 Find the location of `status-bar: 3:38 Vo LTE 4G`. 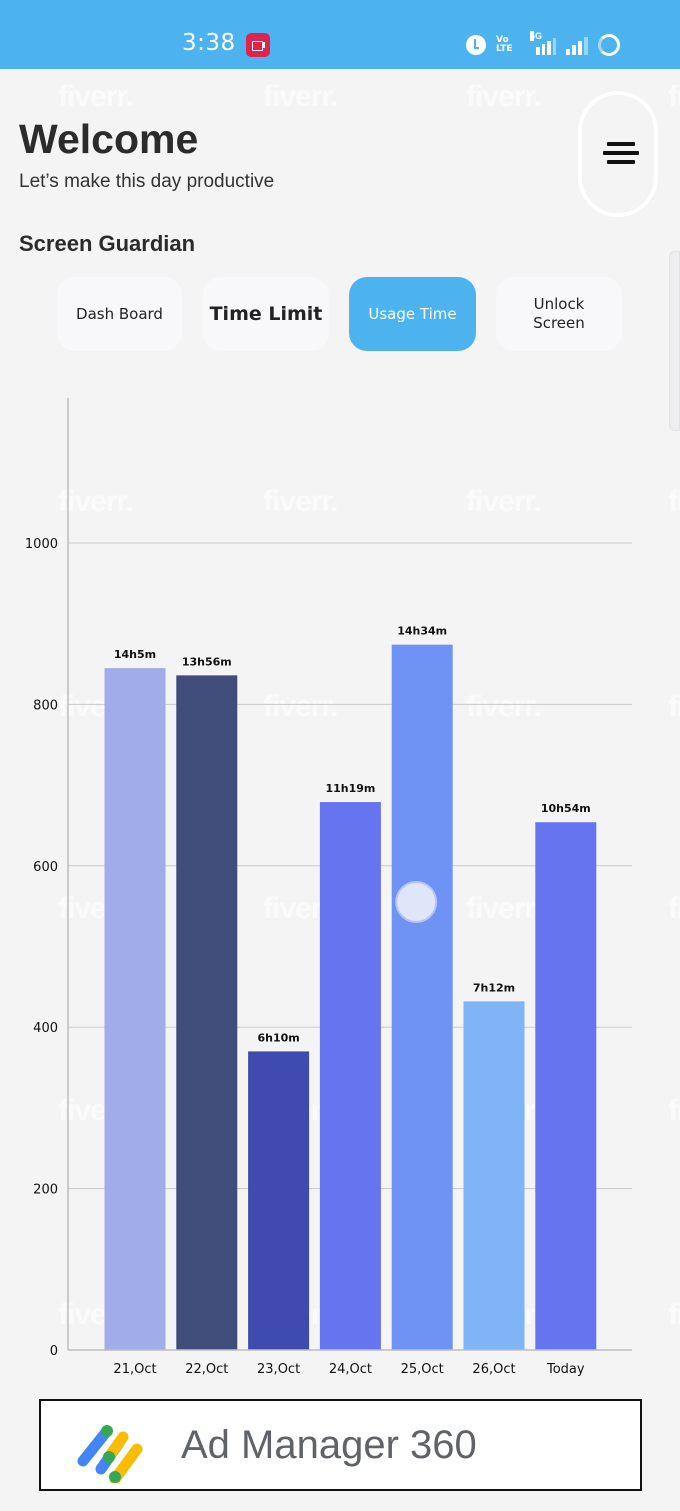

status-bar: 3:38 Vo LTE 4G is located at coordinates (340, 34).